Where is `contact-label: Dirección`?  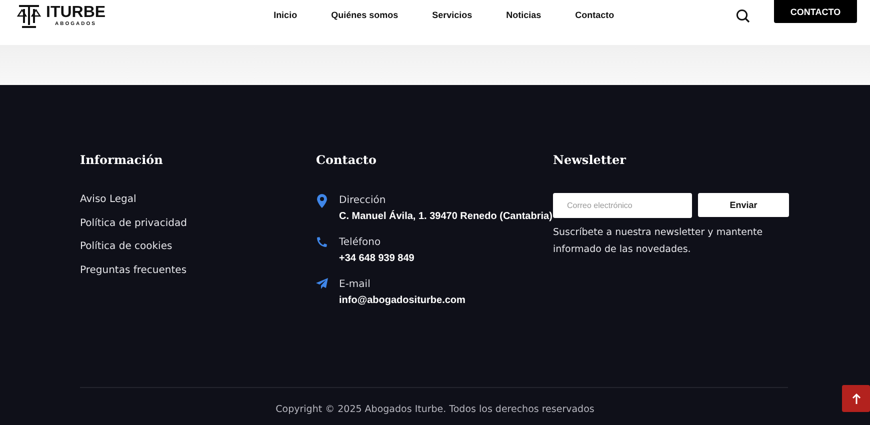 contact-label: Dirección is located at coordinates (363, 201).